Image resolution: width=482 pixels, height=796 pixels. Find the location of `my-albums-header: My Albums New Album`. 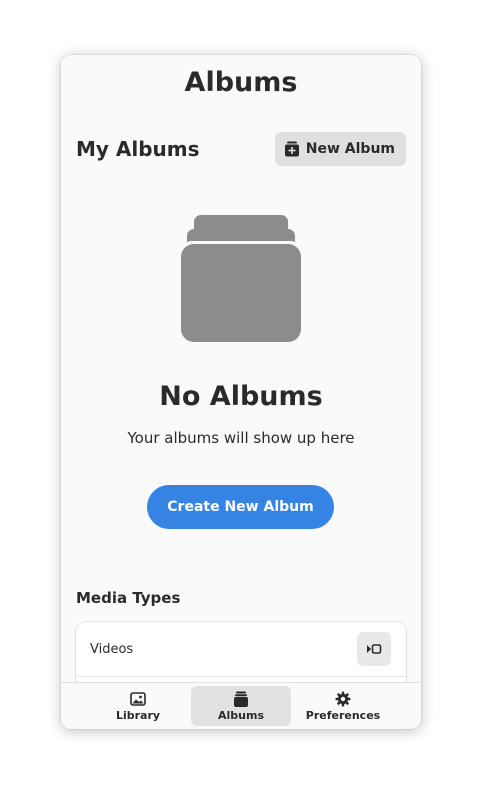

my-albums-header: My Albums New Album is located at coordinates (241, 149).